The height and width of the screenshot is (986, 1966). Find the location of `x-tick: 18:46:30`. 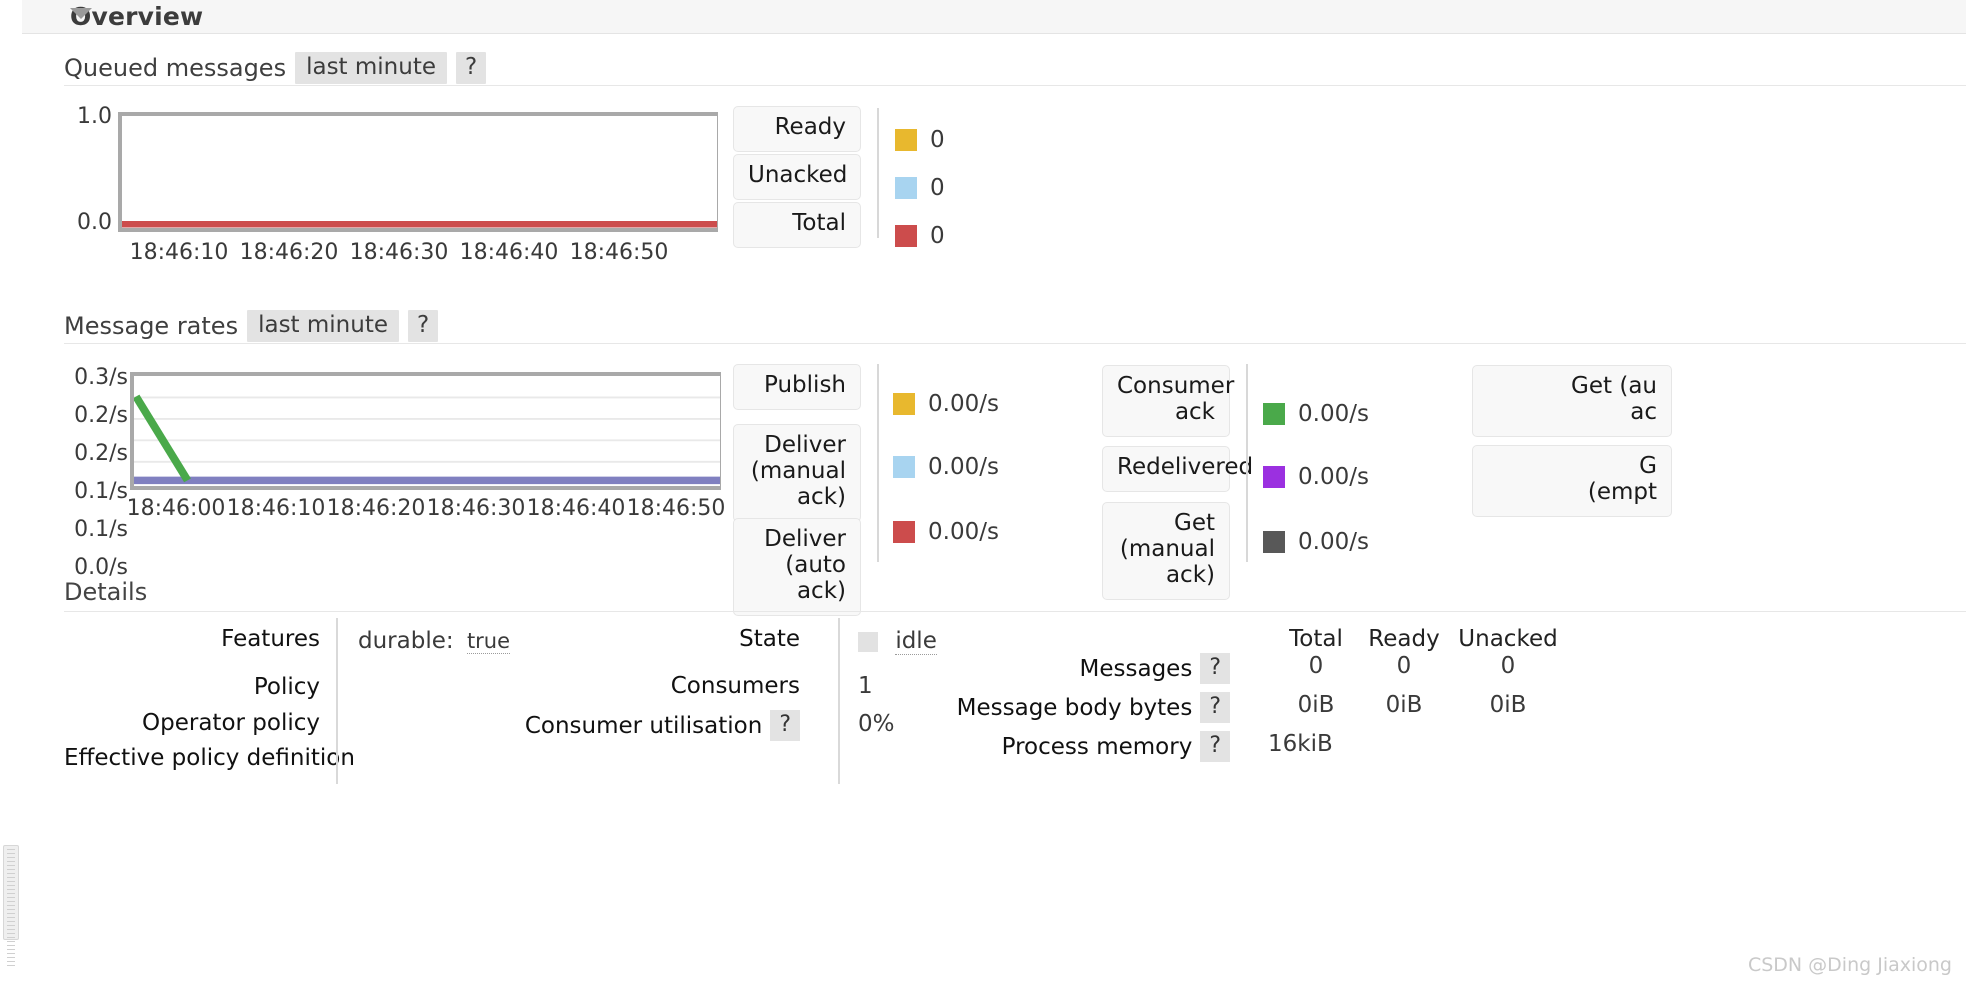

x-tick: 18:46:30 is located at coordinates (399, 252).